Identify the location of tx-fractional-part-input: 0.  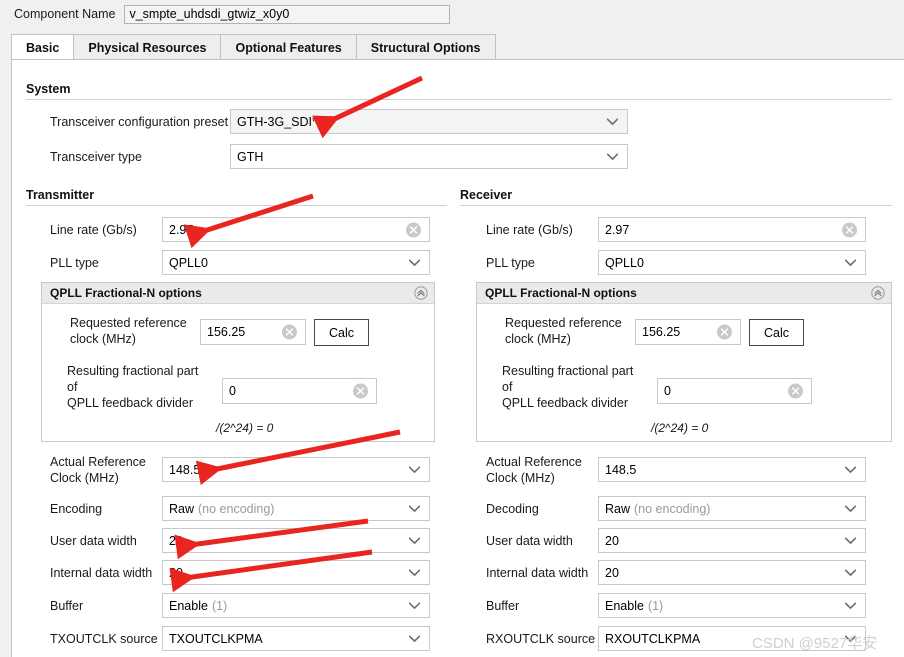
(299, 391).